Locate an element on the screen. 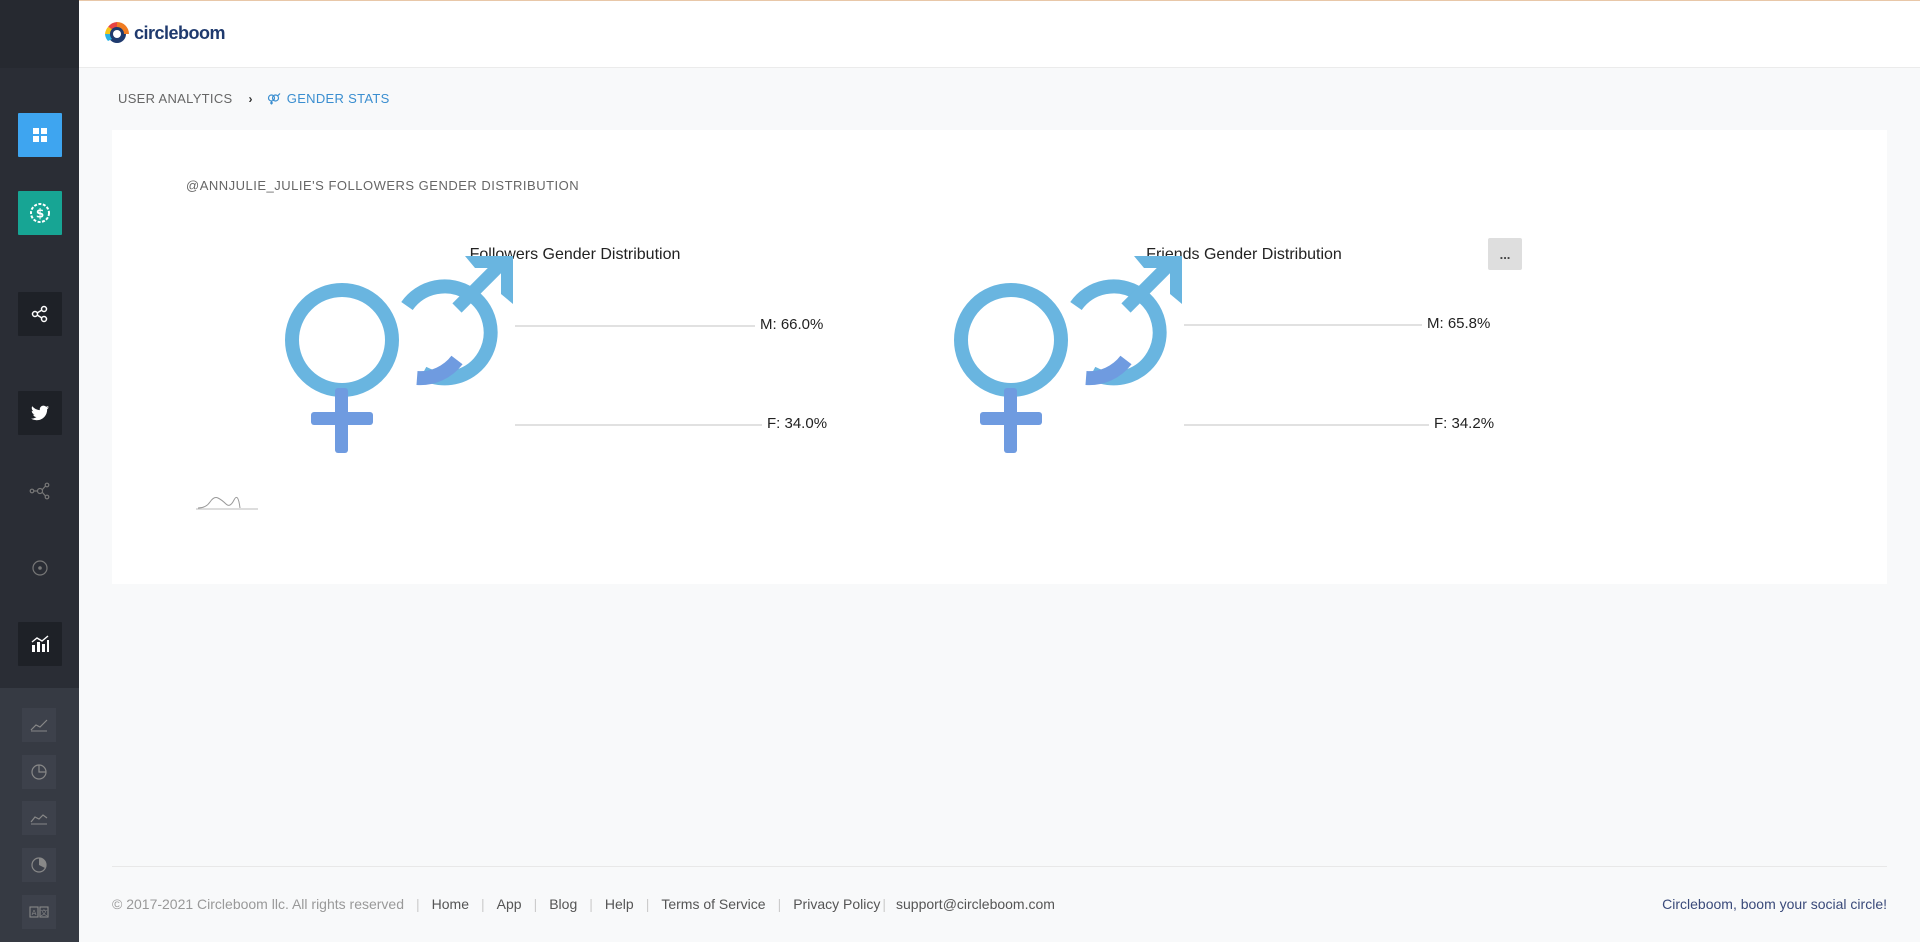 The width and height of the screenshot is (1920, 942). breadcrumb-user-analytics: USER ANALYTICS is located at coordinates (175, 98).